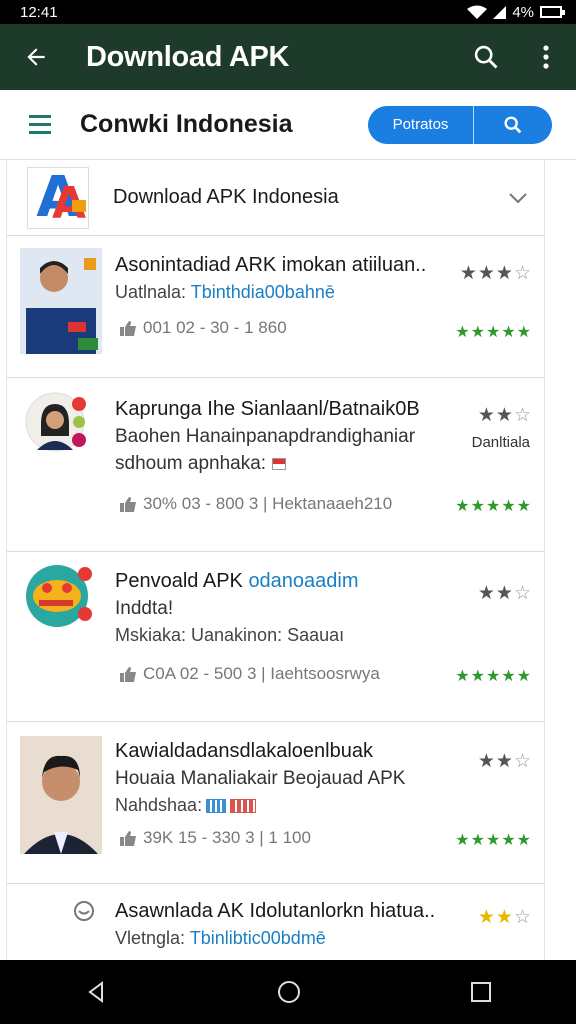 The image size is (576, 1024). I want to click on developer-label: Uatlnala:, so click(151, 292).